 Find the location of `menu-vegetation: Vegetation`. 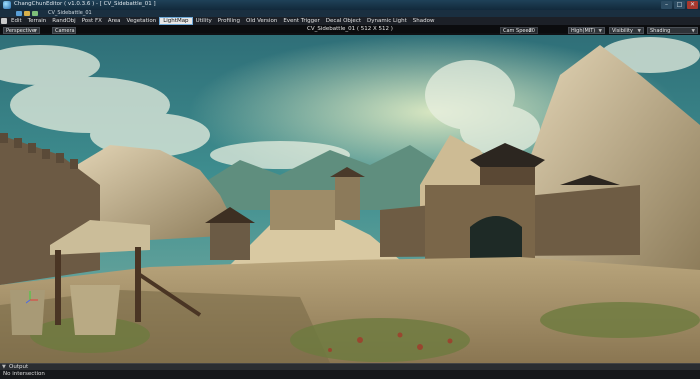

menu-vegetation: Vegetation is located at coordinates (142, 21).